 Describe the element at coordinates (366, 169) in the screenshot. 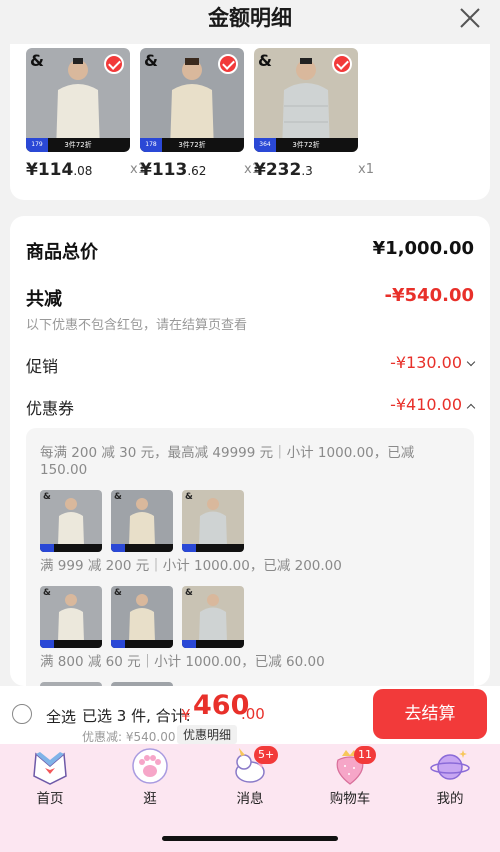

I see `product-qty: x1` at that location.